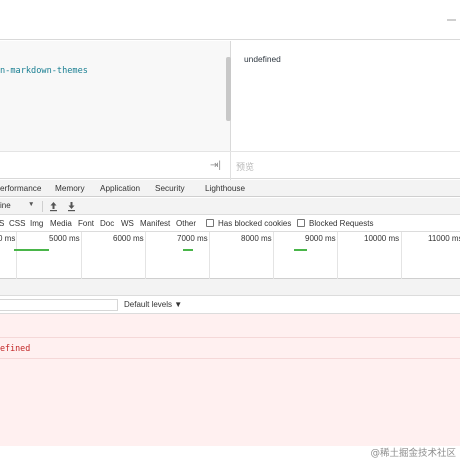  Describe the element at coordinates (70, 188) in the screenshot. I see `tab-memory: Memory` at that location.